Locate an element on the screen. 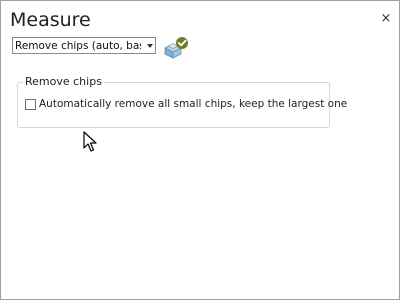 Image resolution: width=400 pixels, height=300 pixels. mode-select-value: Remove chips (auto, based is located at coordinates (78, 46).